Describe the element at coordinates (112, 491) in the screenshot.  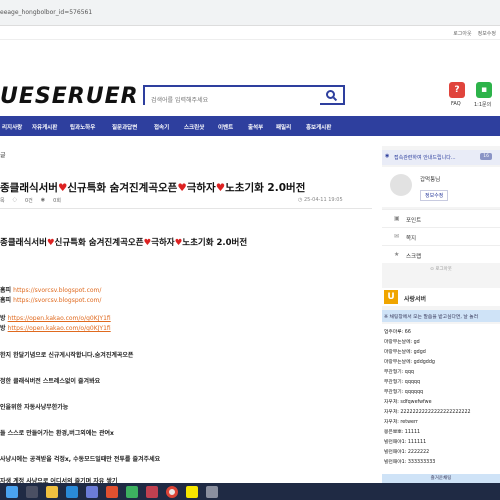
I see `app-icon` at that location.